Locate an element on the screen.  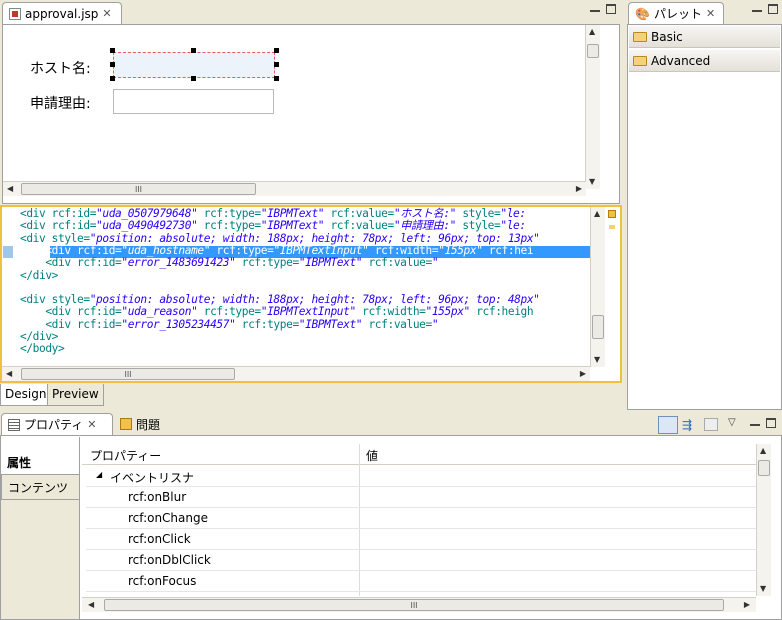
properties-tab: プロパティ ✕ is located at coordinates (57, 424).